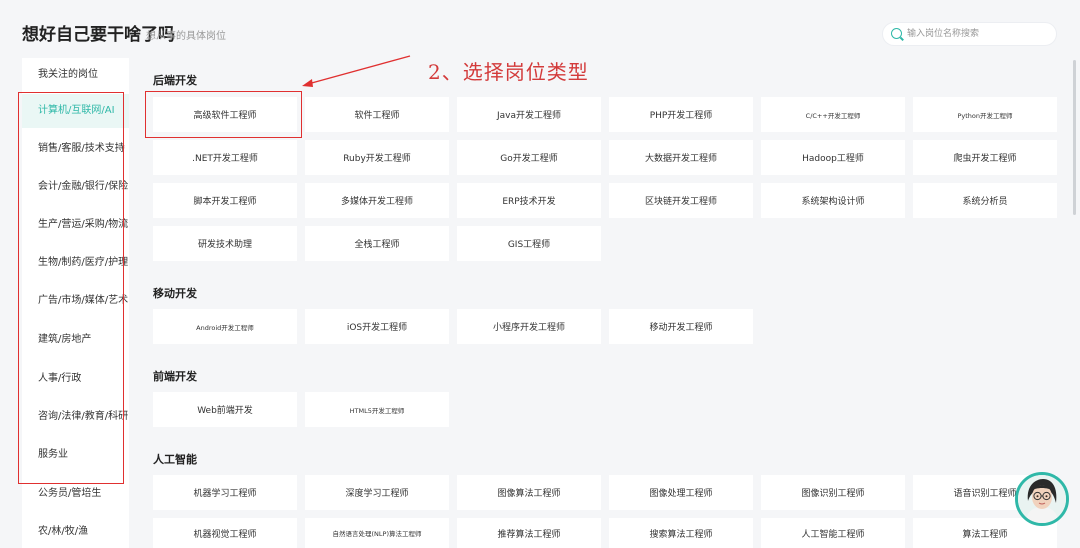  I want to click on job-item: 多媒体开发工程师, so click(377, 200).